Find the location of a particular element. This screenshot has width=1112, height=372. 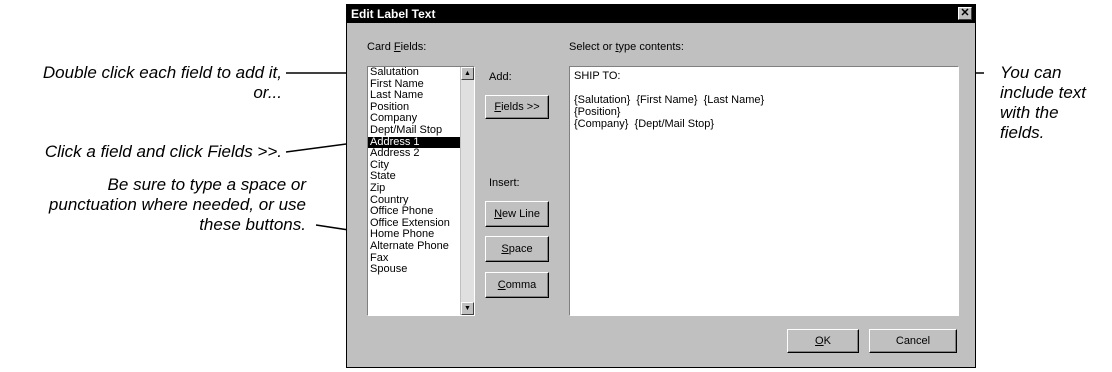

annotation-line: You can is located at coordinates (1031, 72).